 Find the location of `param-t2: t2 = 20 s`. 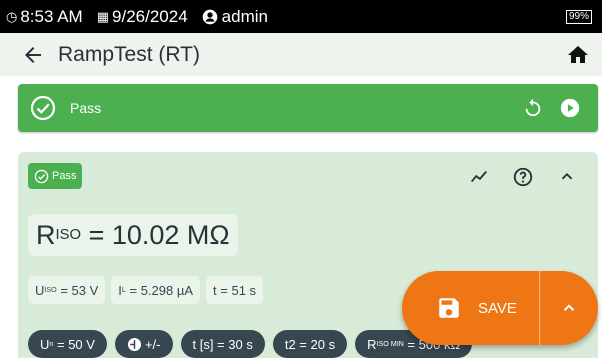

param-t2: t2 = 20 s is located at coordinates (310, 344).